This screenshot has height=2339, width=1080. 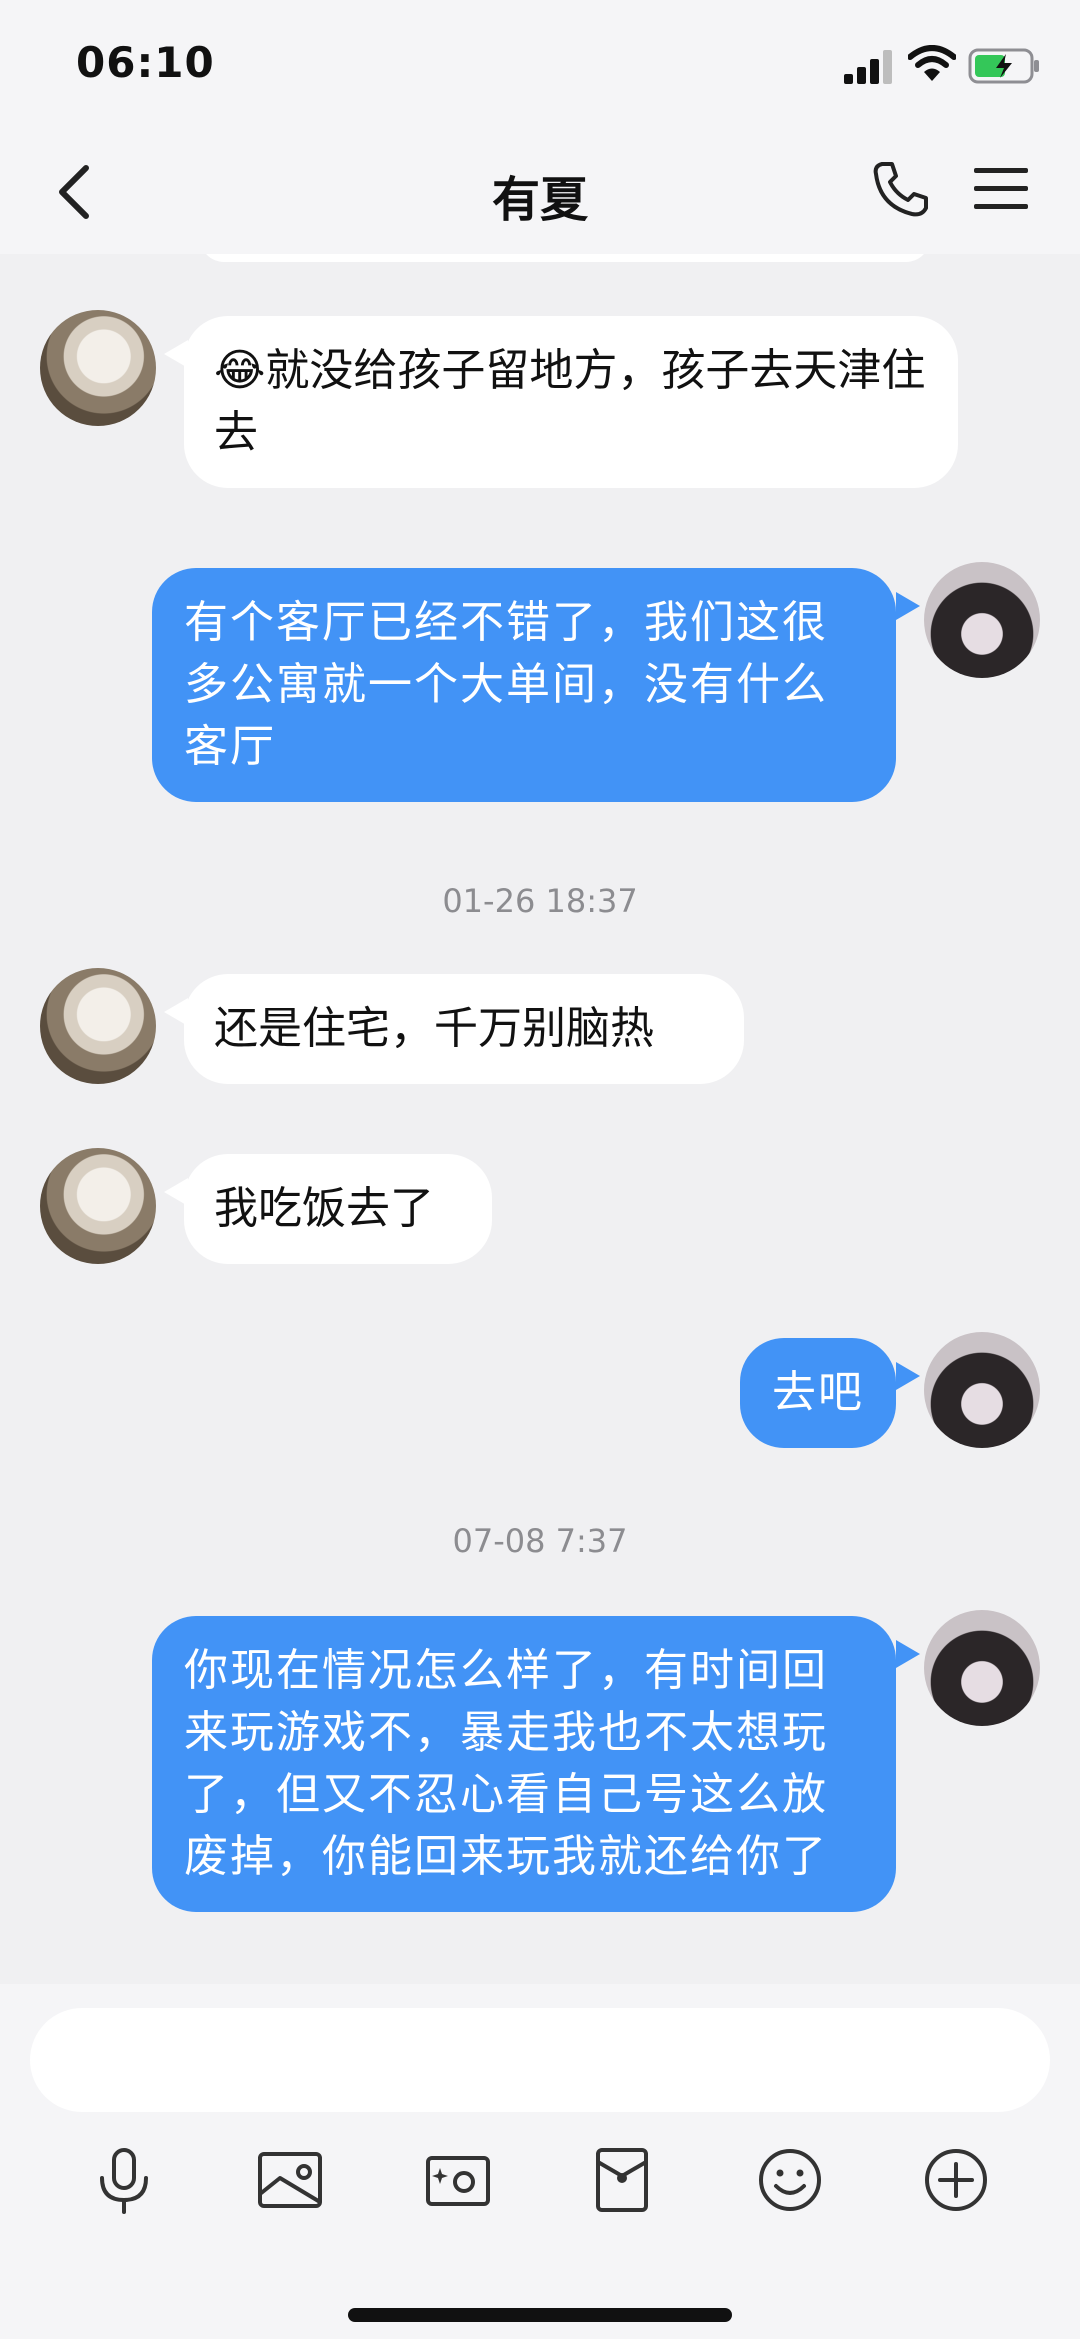 What do you see at coordinates (956, 2180) in the screenshot?
I see `plus-icon` at bounding box center [956, 2180].